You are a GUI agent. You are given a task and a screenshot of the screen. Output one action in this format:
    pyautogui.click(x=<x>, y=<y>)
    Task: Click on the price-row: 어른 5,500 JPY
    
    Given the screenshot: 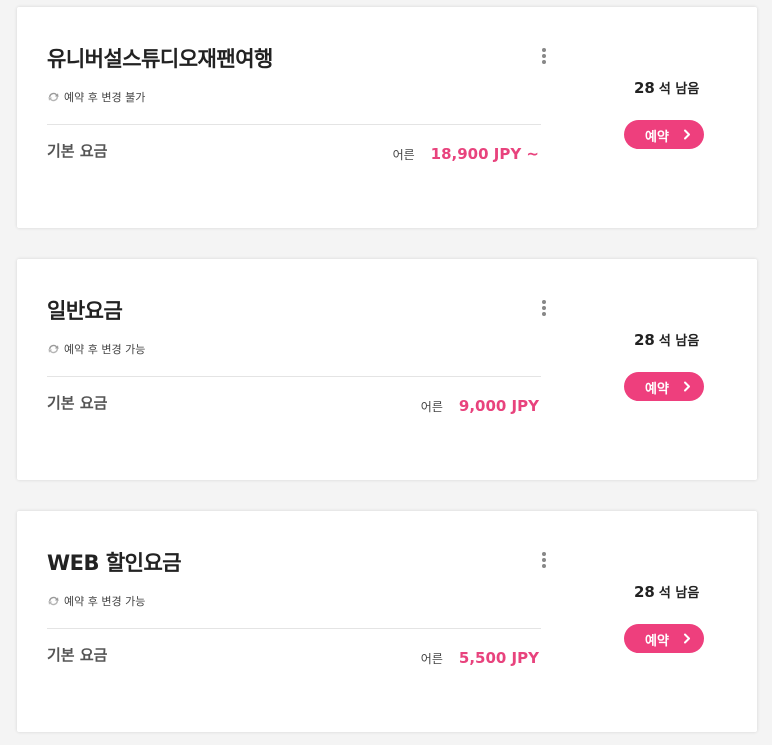 What is the action you would take?
    pyautogui.click(x=480, y=658)
    